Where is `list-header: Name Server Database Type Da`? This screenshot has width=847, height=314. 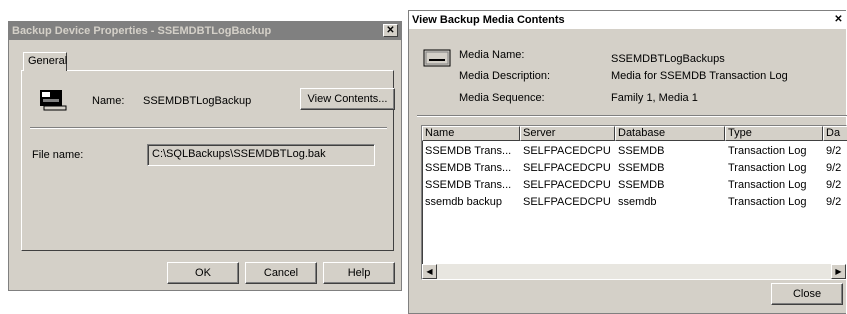
list-header: Name Server Database Type Da is located at coordinates (634, 133).